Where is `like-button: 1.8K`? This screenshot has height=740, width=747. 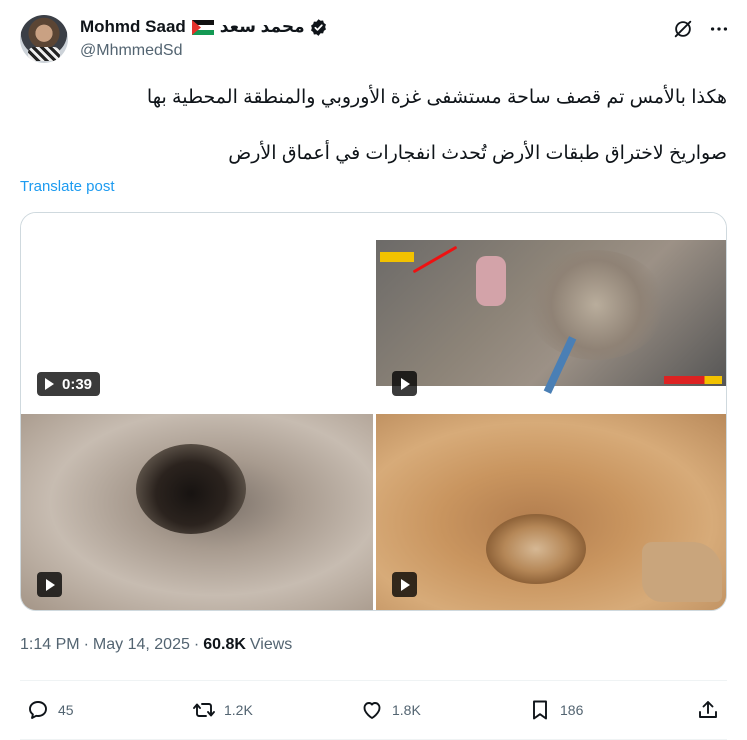
like-button: 1.8K is located at coordinates (390, 710).